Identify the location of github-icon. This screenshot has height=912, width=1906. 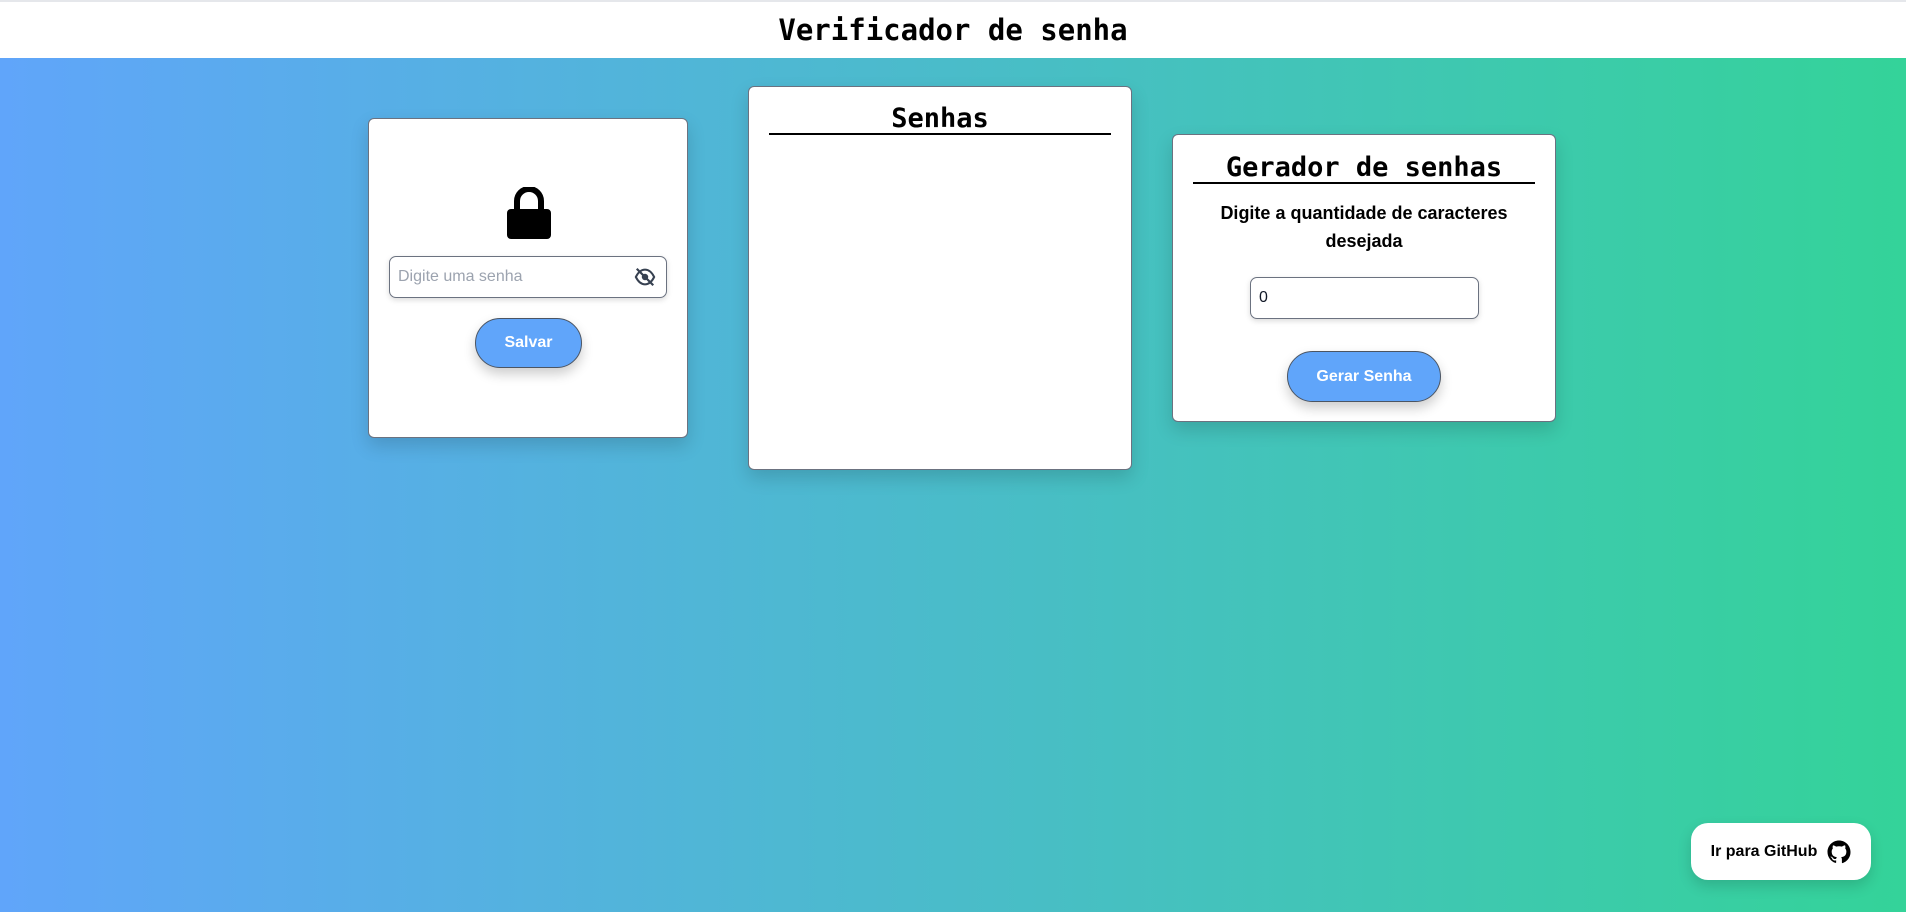
(1839, 851).